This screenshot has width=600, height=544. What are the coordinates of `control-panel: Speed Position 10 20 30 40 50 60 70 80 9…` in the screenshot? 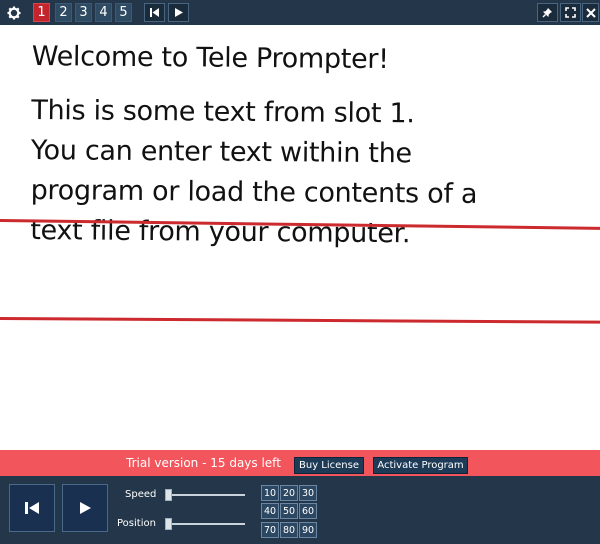 It's located at (300, 510).